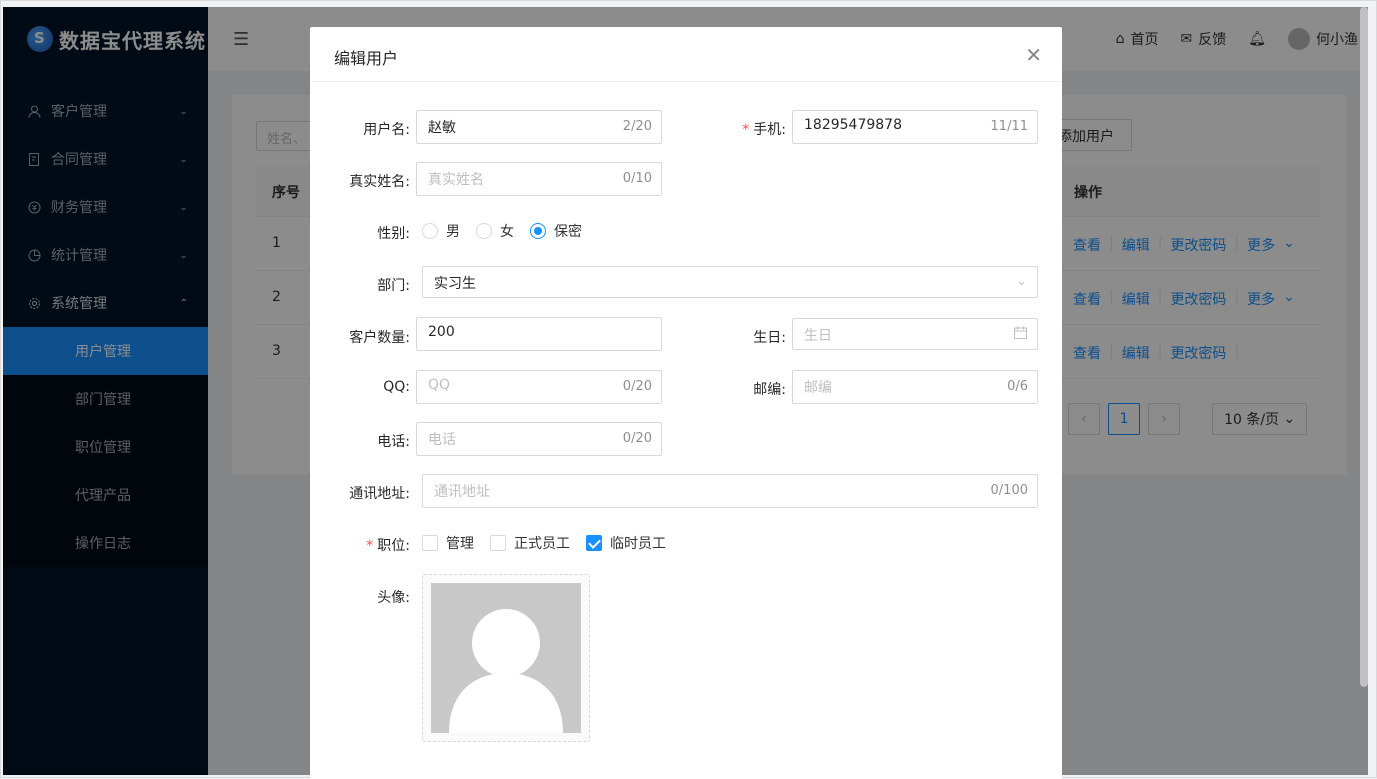  I want to click on radio-label: 女, so click(507, 232).